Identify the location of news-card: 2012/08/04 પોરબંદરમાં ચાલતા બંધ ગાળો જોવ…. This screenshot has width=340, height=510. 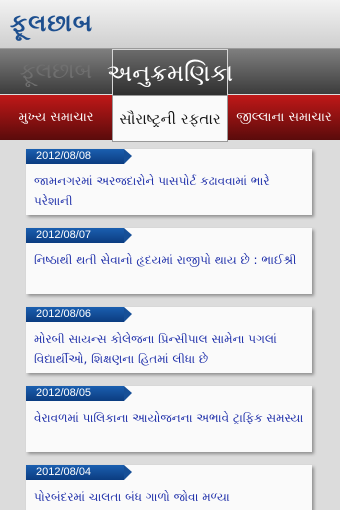
(169, 487).